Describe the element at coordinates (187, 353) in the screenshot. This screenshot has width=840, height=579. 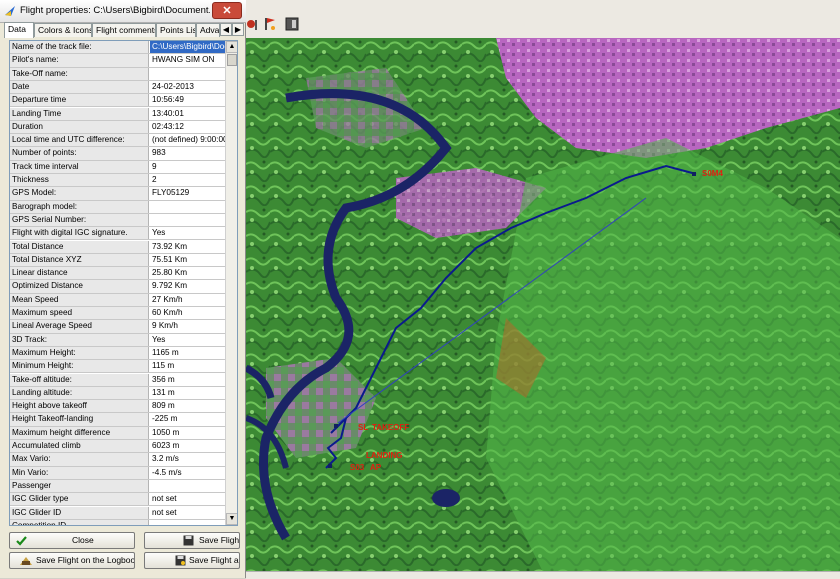
I see `property-value: 1165 m` at that location.